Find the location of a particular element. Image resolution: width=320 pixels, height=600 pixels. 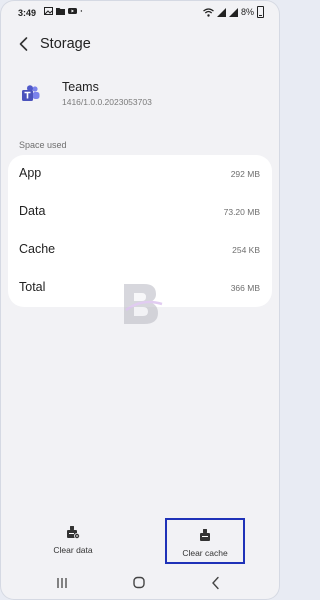

row-label: Cache is located at coordinates (37, 249).